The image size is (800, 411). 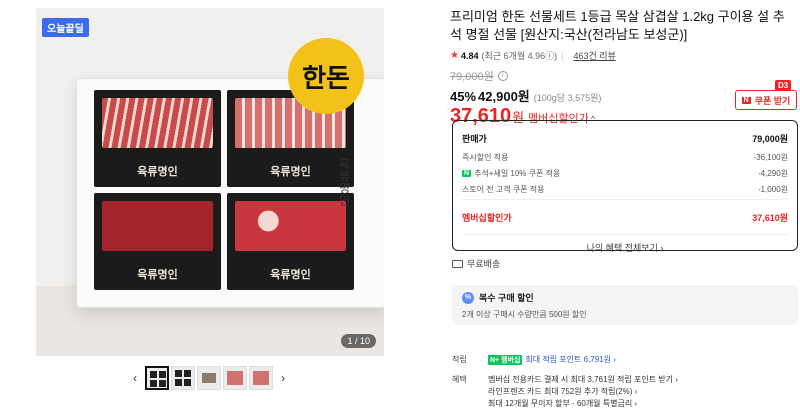 What do you see at coordinates (485, 157) in the screenshot?
I see `discount-row-label: 즉시할인 적용` at bounding box center [485, 157].